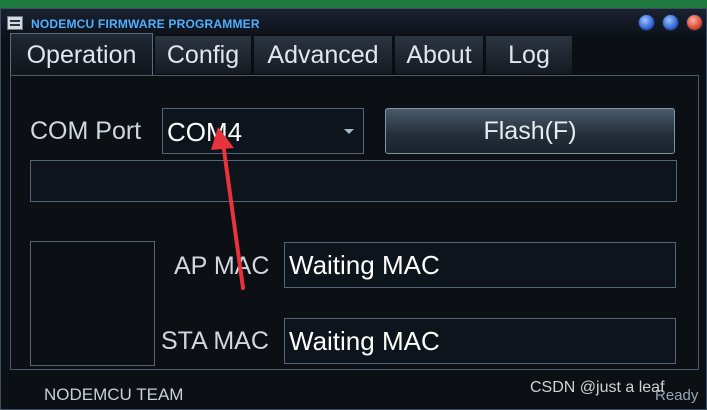  What do you see at coordinates (233, 219) in the screenshot?
I see `annotation-arrow-shaft` at bounding box center [233, 219].